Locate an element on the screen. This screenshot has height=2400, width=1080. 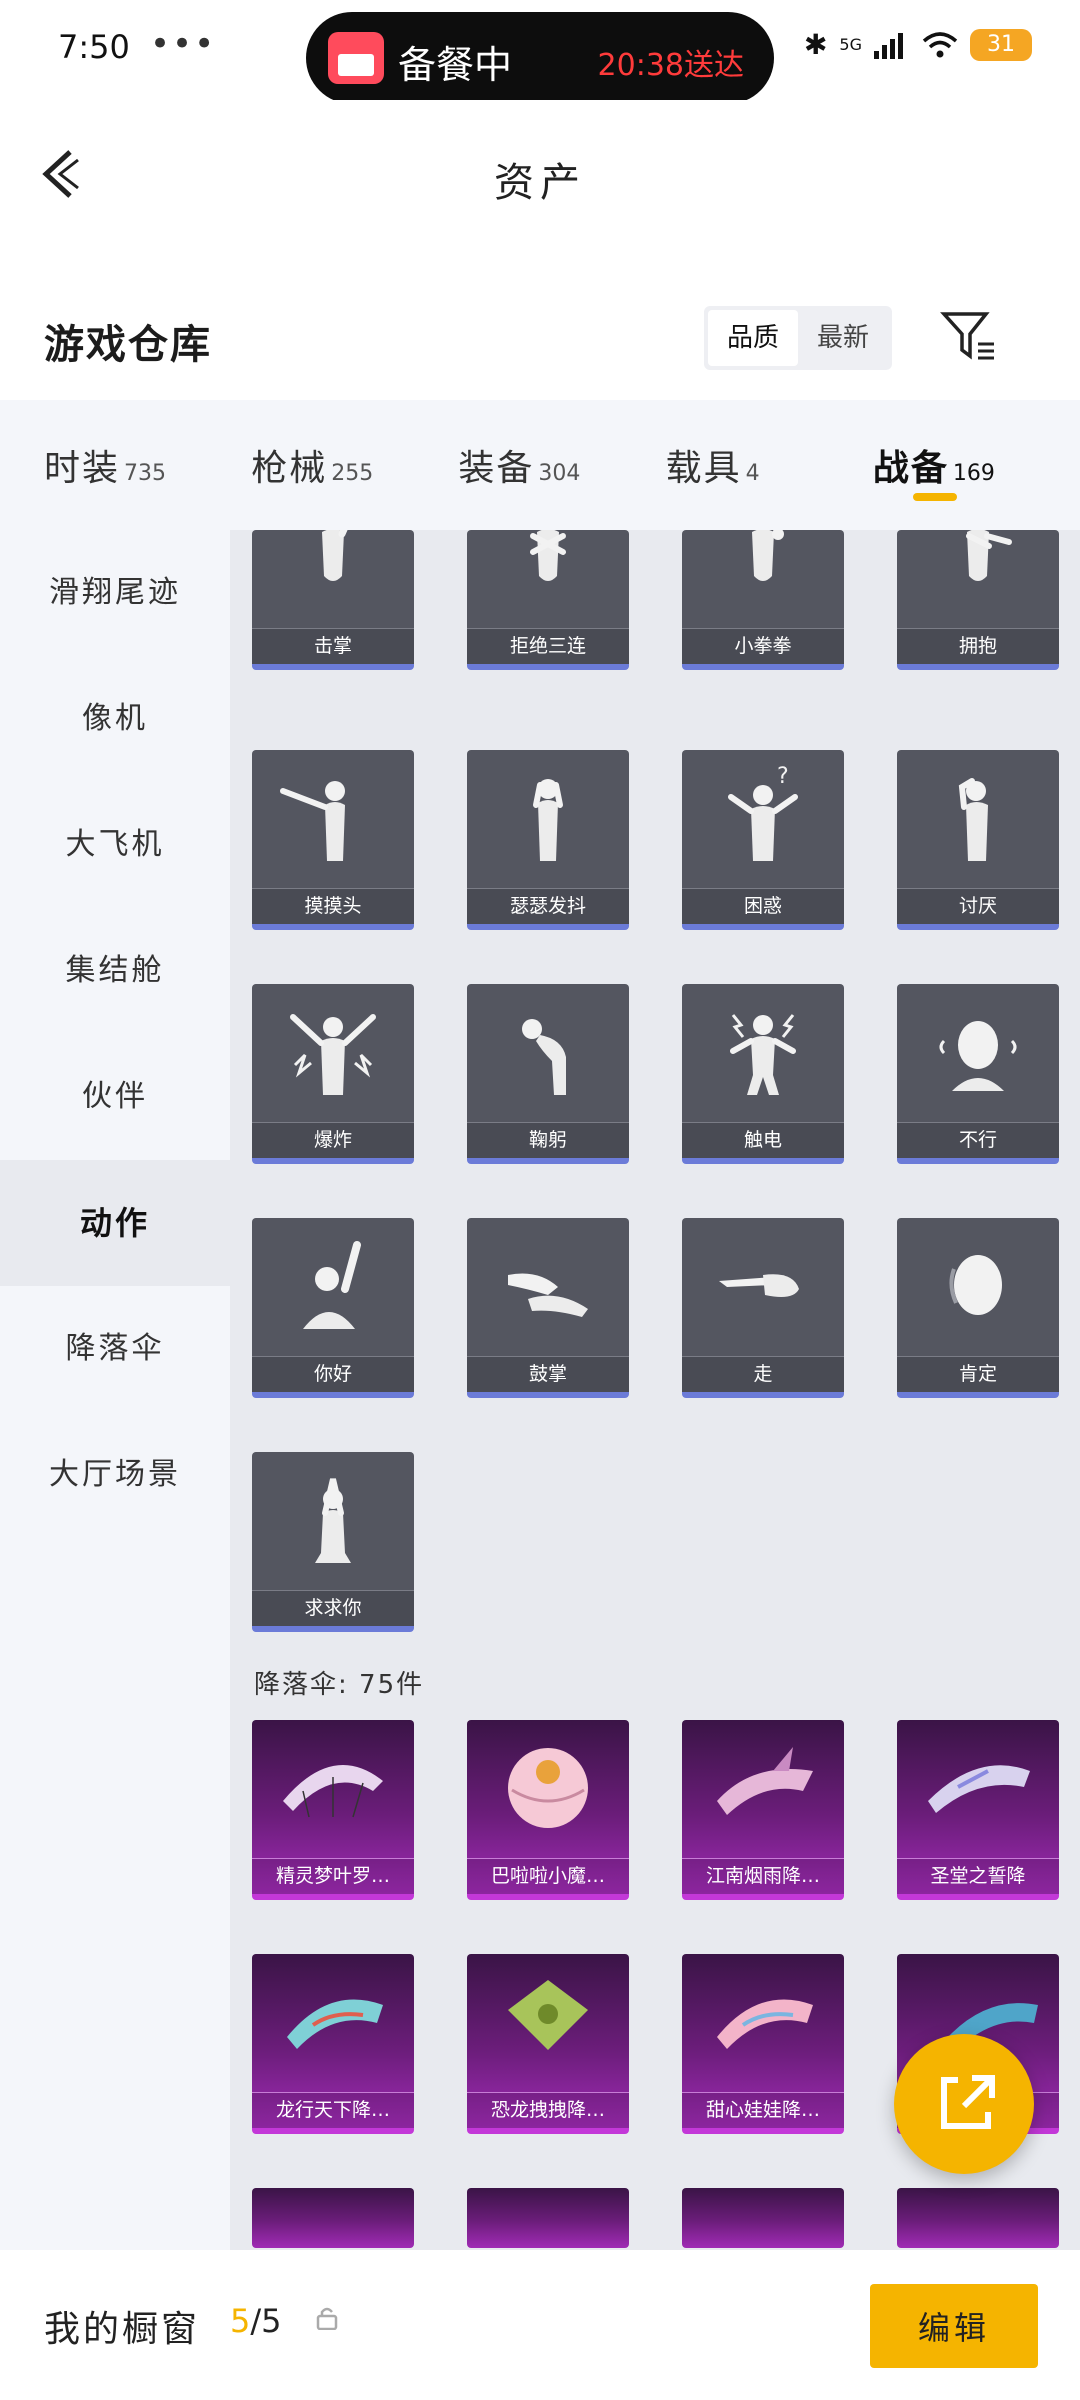
emote-card: 讨厌 is located at coordinates (978, 840).